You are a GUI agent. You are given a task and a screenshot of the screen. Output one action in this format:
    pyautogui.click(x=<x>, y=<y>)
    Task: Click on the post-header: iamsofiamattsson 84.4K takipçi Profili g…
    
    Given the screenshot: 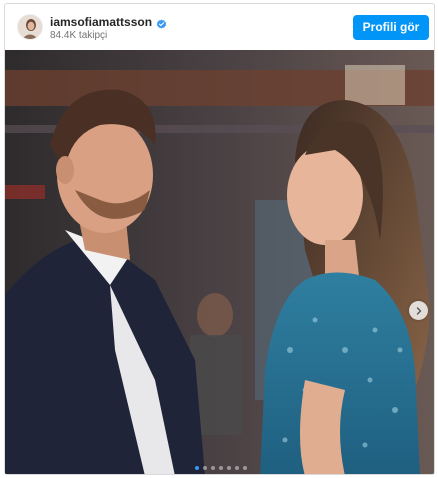 What is the action you would take?
    pyautogui.click(x=219, y=27)
    